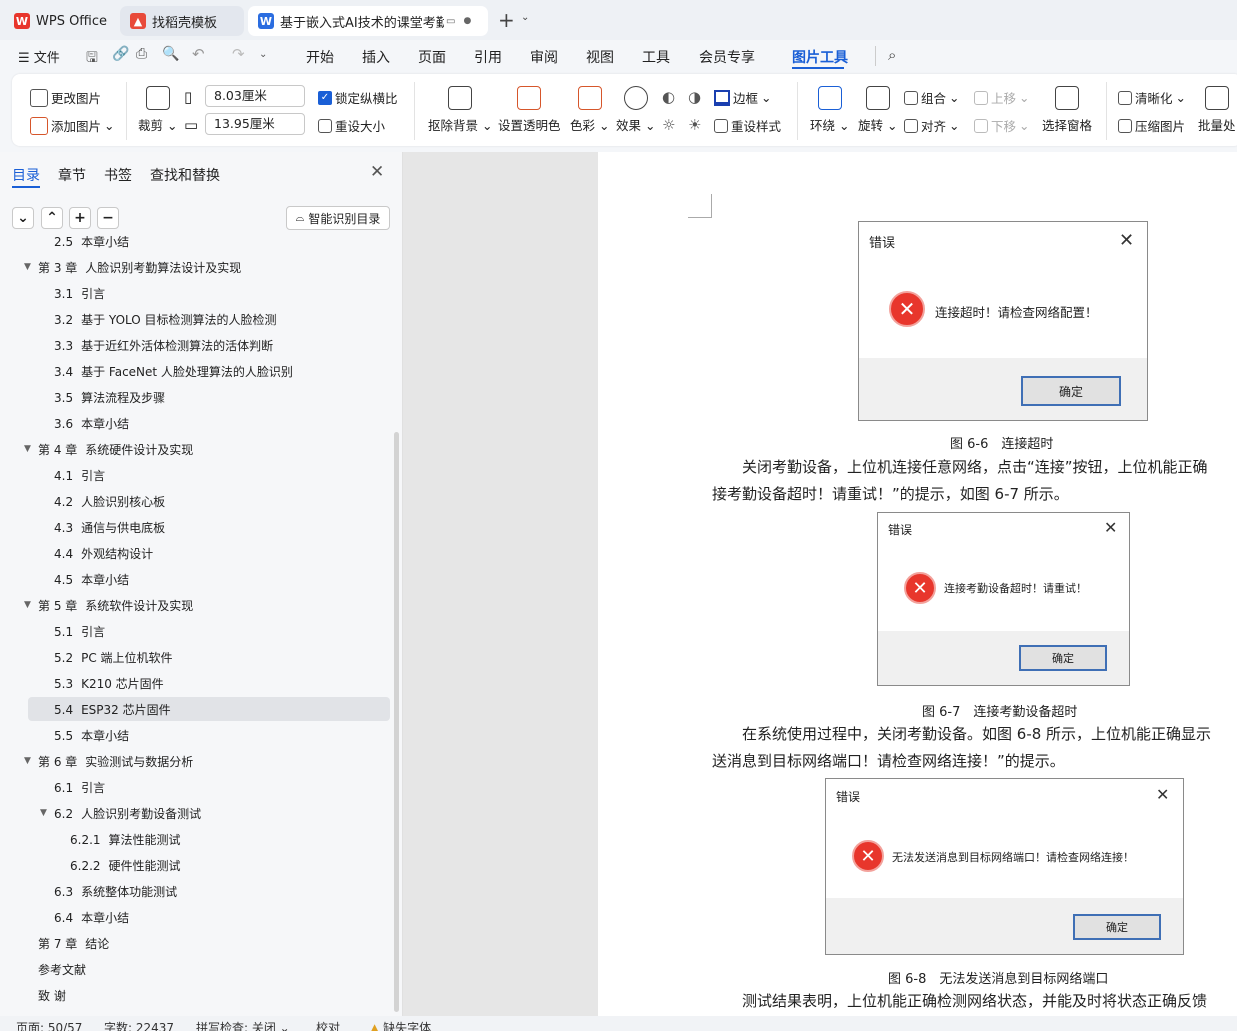  What do you see at coordinates (72, 175) in the screenshot?
I see `sidebar-tab-sections: 章节` at bounding box center [72, 175].